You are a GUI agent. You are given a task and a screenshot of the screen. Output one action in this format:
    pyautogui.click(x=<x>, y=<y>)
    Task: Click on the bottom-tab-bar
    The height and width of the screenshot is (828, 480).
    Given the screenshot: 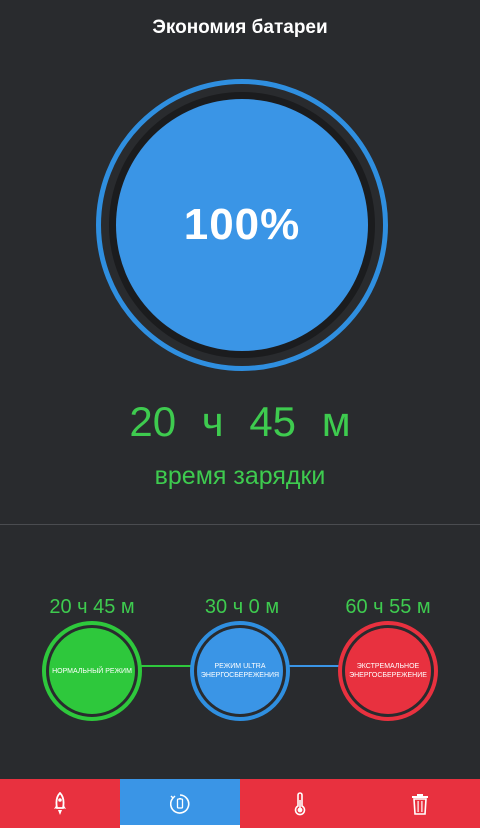 What is the action you would take?
    pyautogui.click(x=240, y=803)
    